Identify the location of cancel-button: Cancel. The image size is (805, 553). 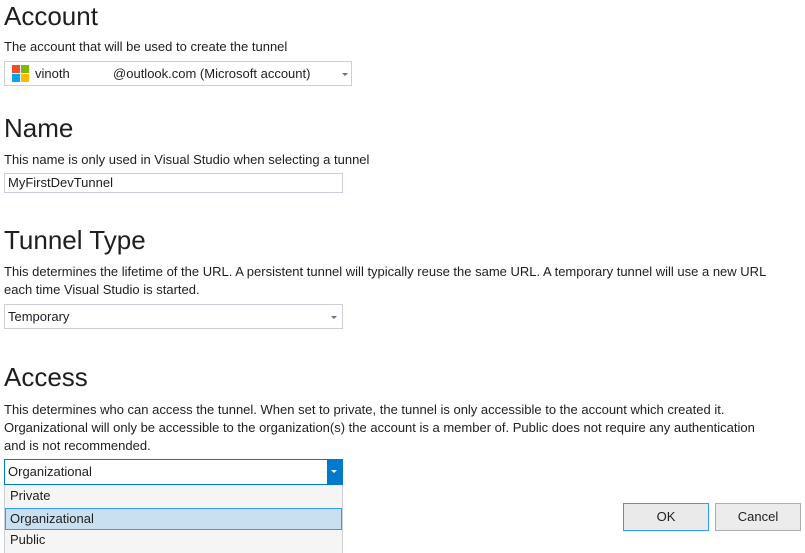
(758, 517).